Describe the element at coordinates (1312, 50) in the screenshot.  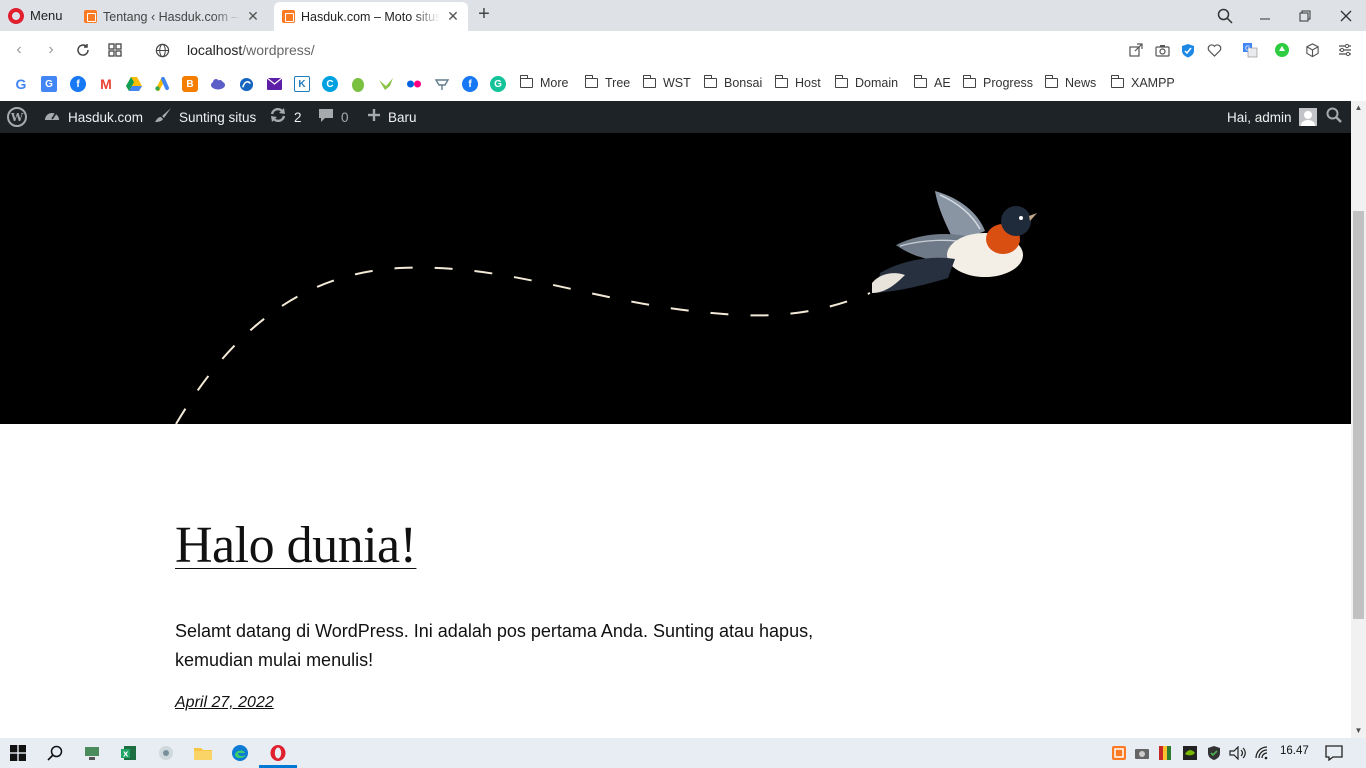
I see `extensions-cube-icon` at that location.